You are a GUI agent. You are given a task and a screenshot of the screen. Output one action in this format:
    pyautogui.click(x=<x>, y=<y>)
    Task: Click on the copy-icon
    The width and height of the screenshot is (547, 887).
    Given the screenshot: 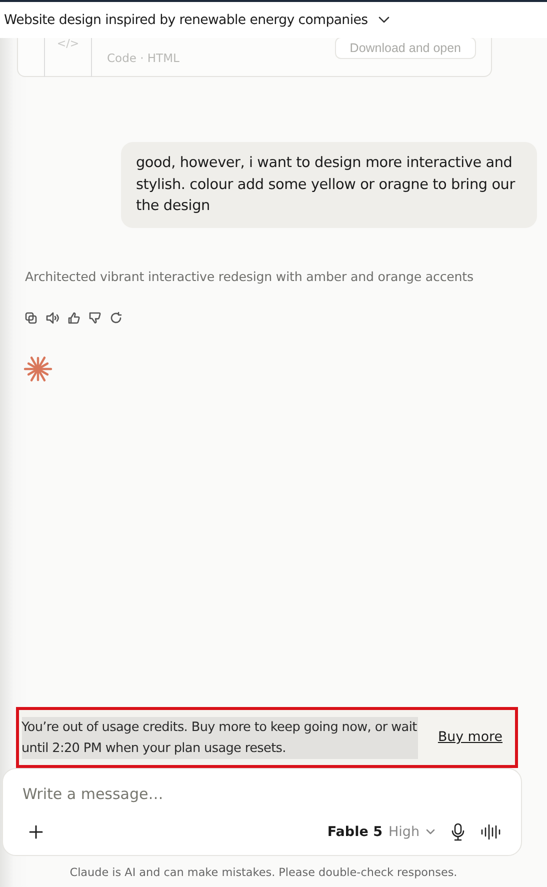 What is the action you would take?
    pyautogui.click(x=31, y=318)
    